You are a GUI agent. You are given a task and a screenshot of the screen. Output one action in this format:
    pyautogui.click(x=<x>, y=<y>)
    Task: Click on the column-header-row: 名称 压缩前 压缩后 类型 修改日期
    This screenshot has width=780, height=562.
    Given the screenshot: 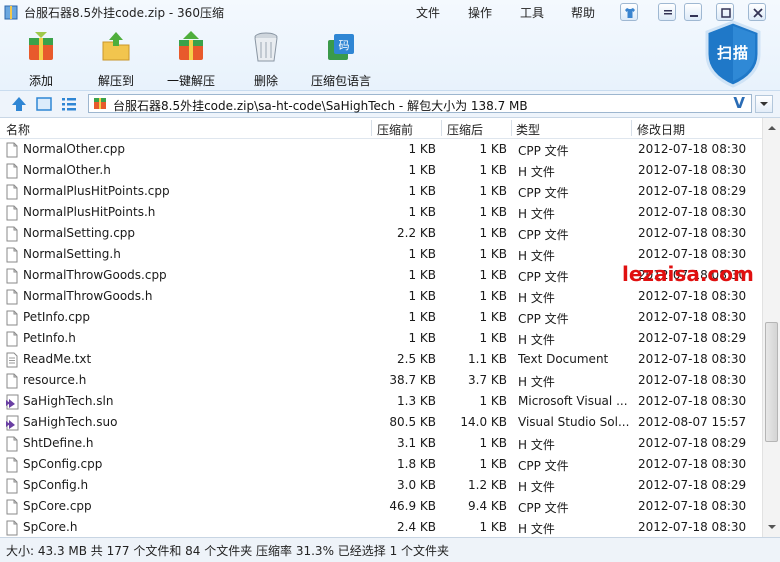 What is the action you would take?
    pyautogui.click(x=381, y=128)
    